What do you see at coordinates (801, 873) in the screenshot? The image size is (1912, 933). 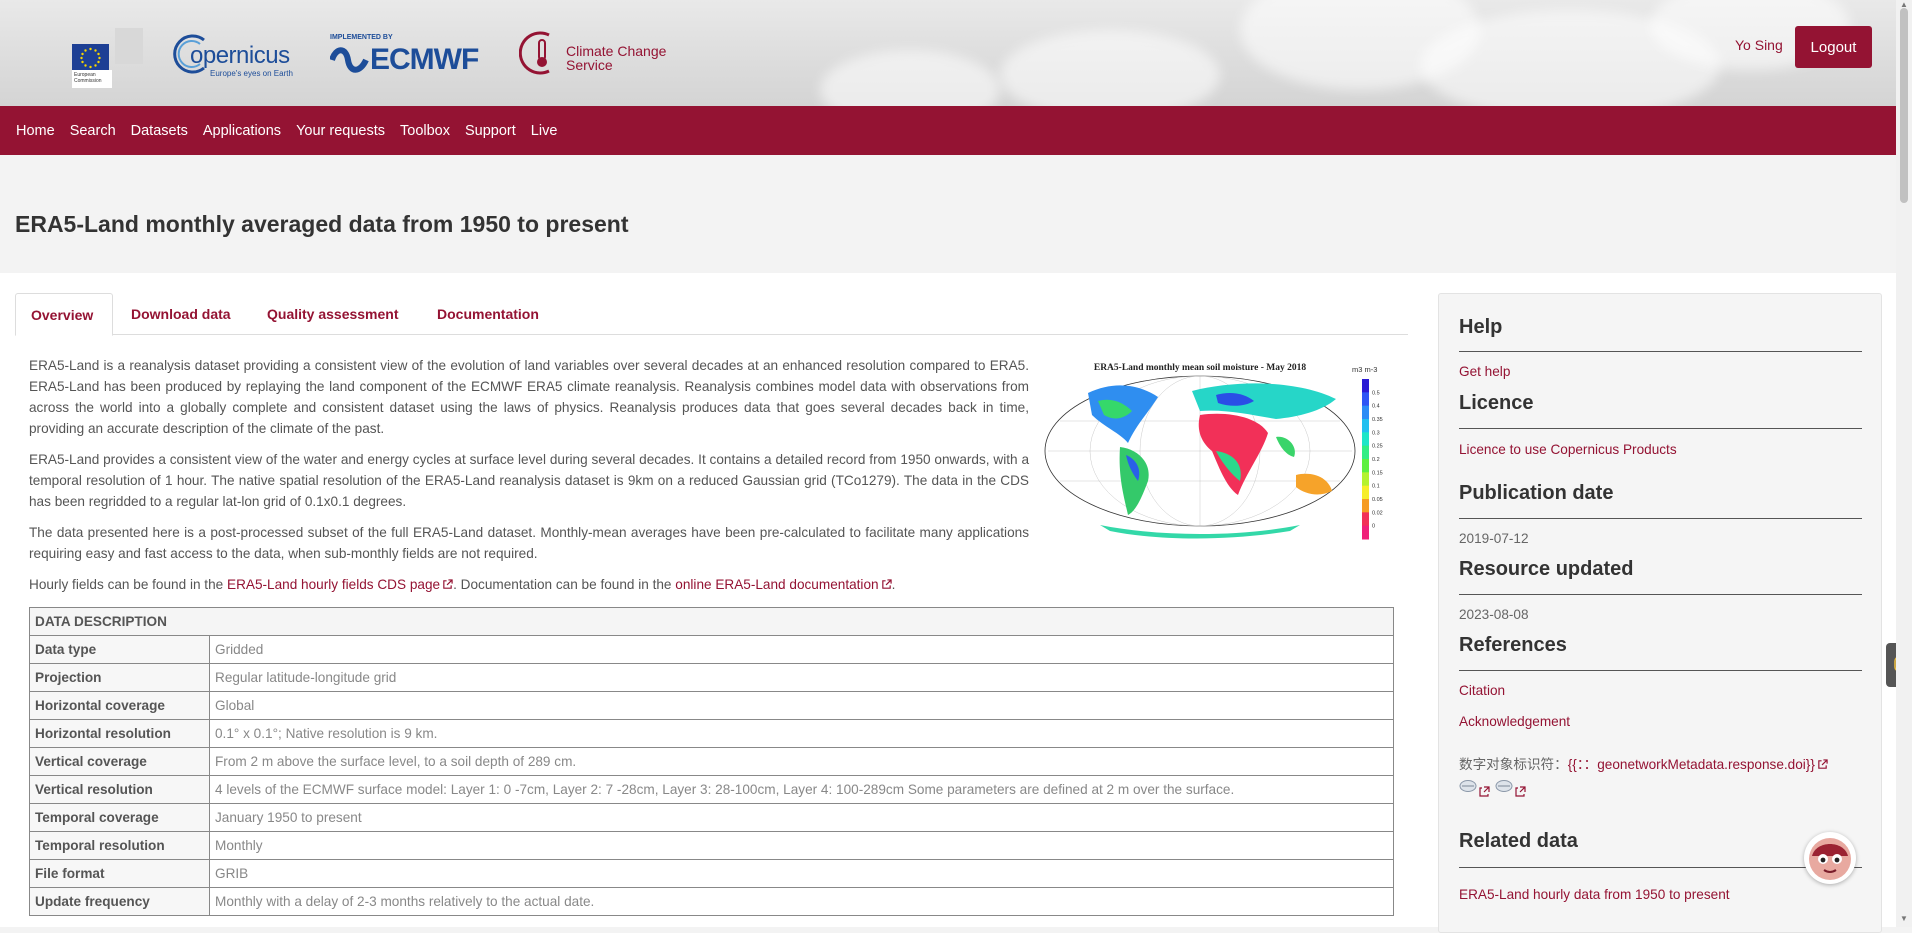 I see `row-value: GRIB` at bounding box center [801, 873].